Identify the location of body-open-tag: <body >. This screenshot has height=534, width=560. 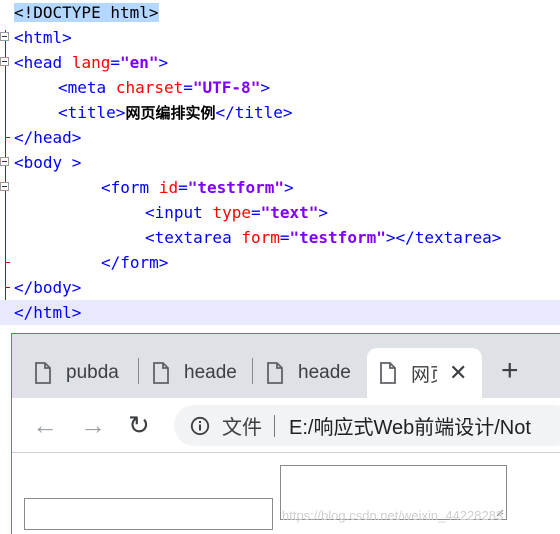
(48, 162).